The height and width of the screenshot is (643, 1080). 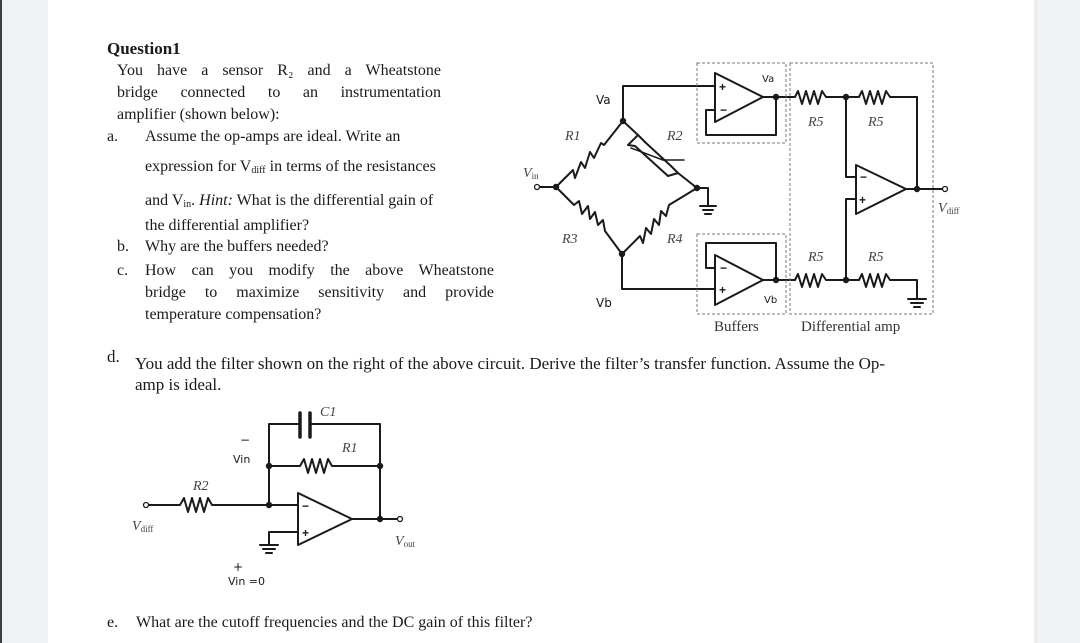 What do you see at coordinates (305, 533) in the screenshot?
I see `plus-sign: +` at bounding box center [305, 533].